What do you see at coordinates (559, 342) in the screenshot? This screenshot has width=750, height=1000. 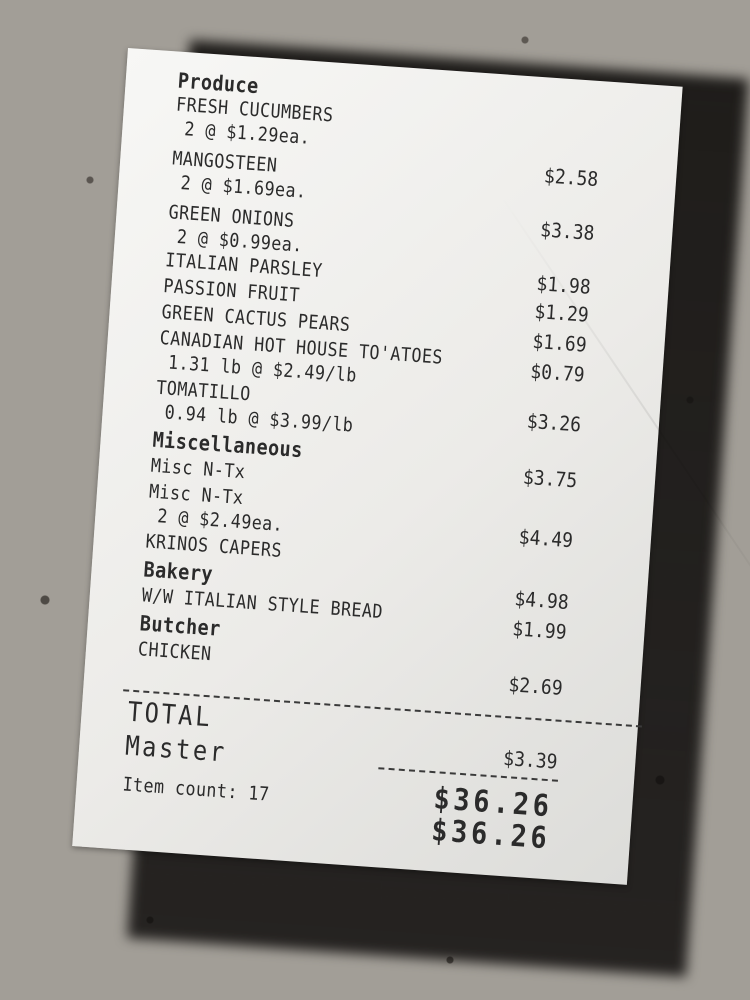 I see `item-price: $1.69` at bounding box center [559, 342].